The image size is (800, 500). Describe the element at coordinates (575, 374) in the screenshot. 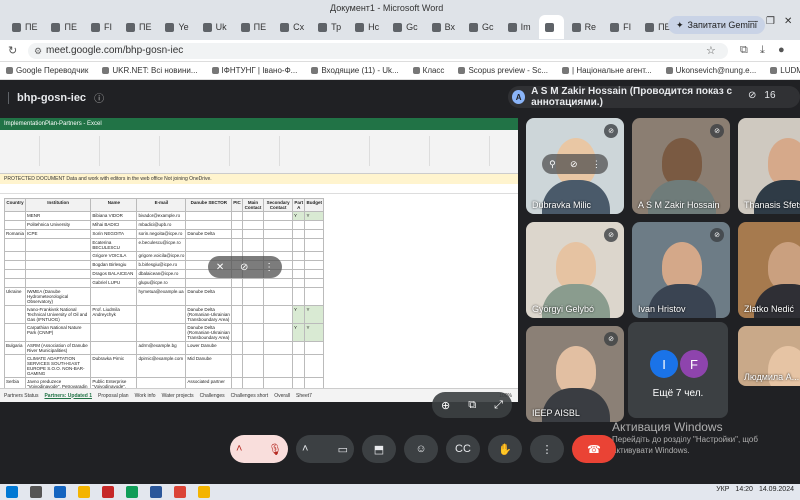

I see `participant-tile: ⊘ IEEP AISBL` at that location.